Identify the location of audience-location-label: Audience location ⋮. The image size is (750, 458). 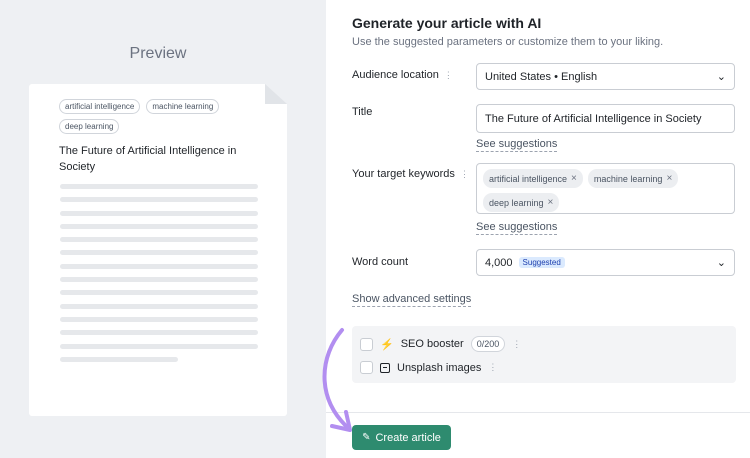
(402, 75).